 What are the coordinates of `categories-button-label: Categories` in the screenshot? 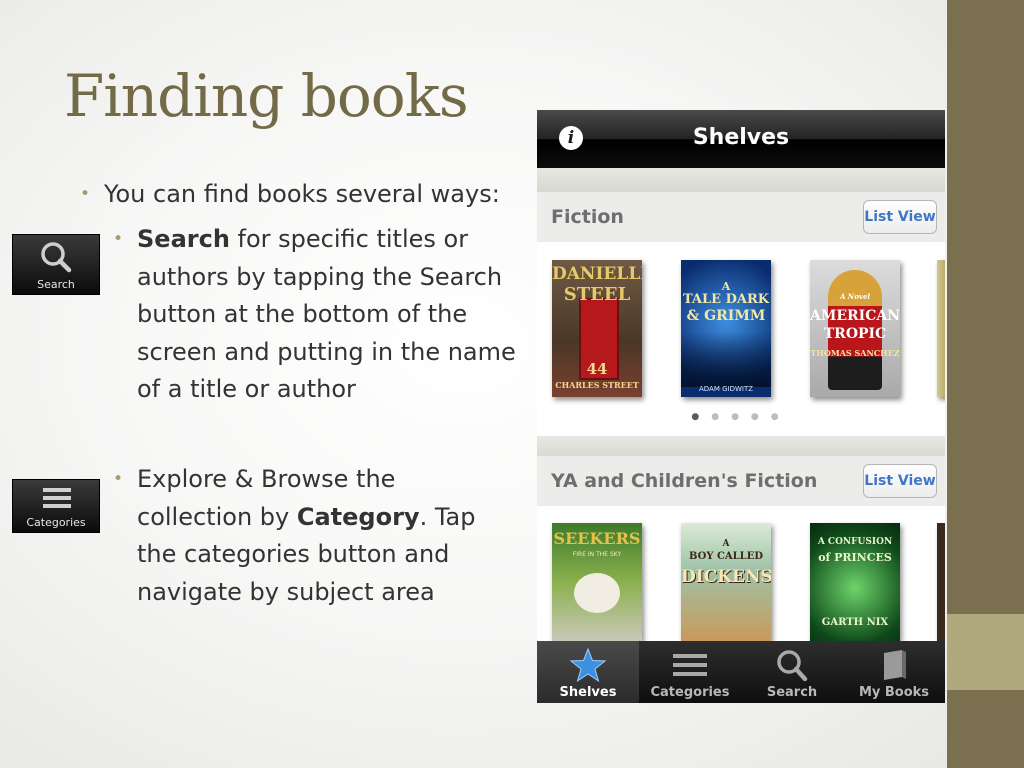 It's located at (56, 522).